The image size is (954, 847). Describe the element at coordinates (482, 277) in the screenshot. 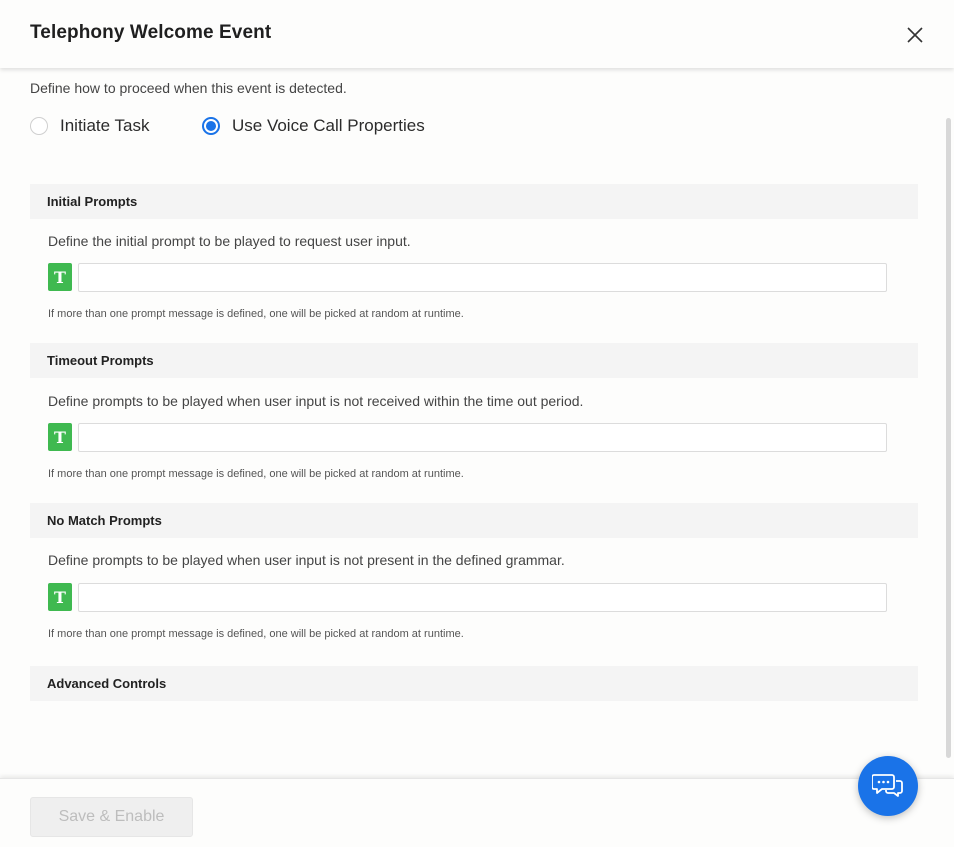

I see `initial-prompt-input` at that location.